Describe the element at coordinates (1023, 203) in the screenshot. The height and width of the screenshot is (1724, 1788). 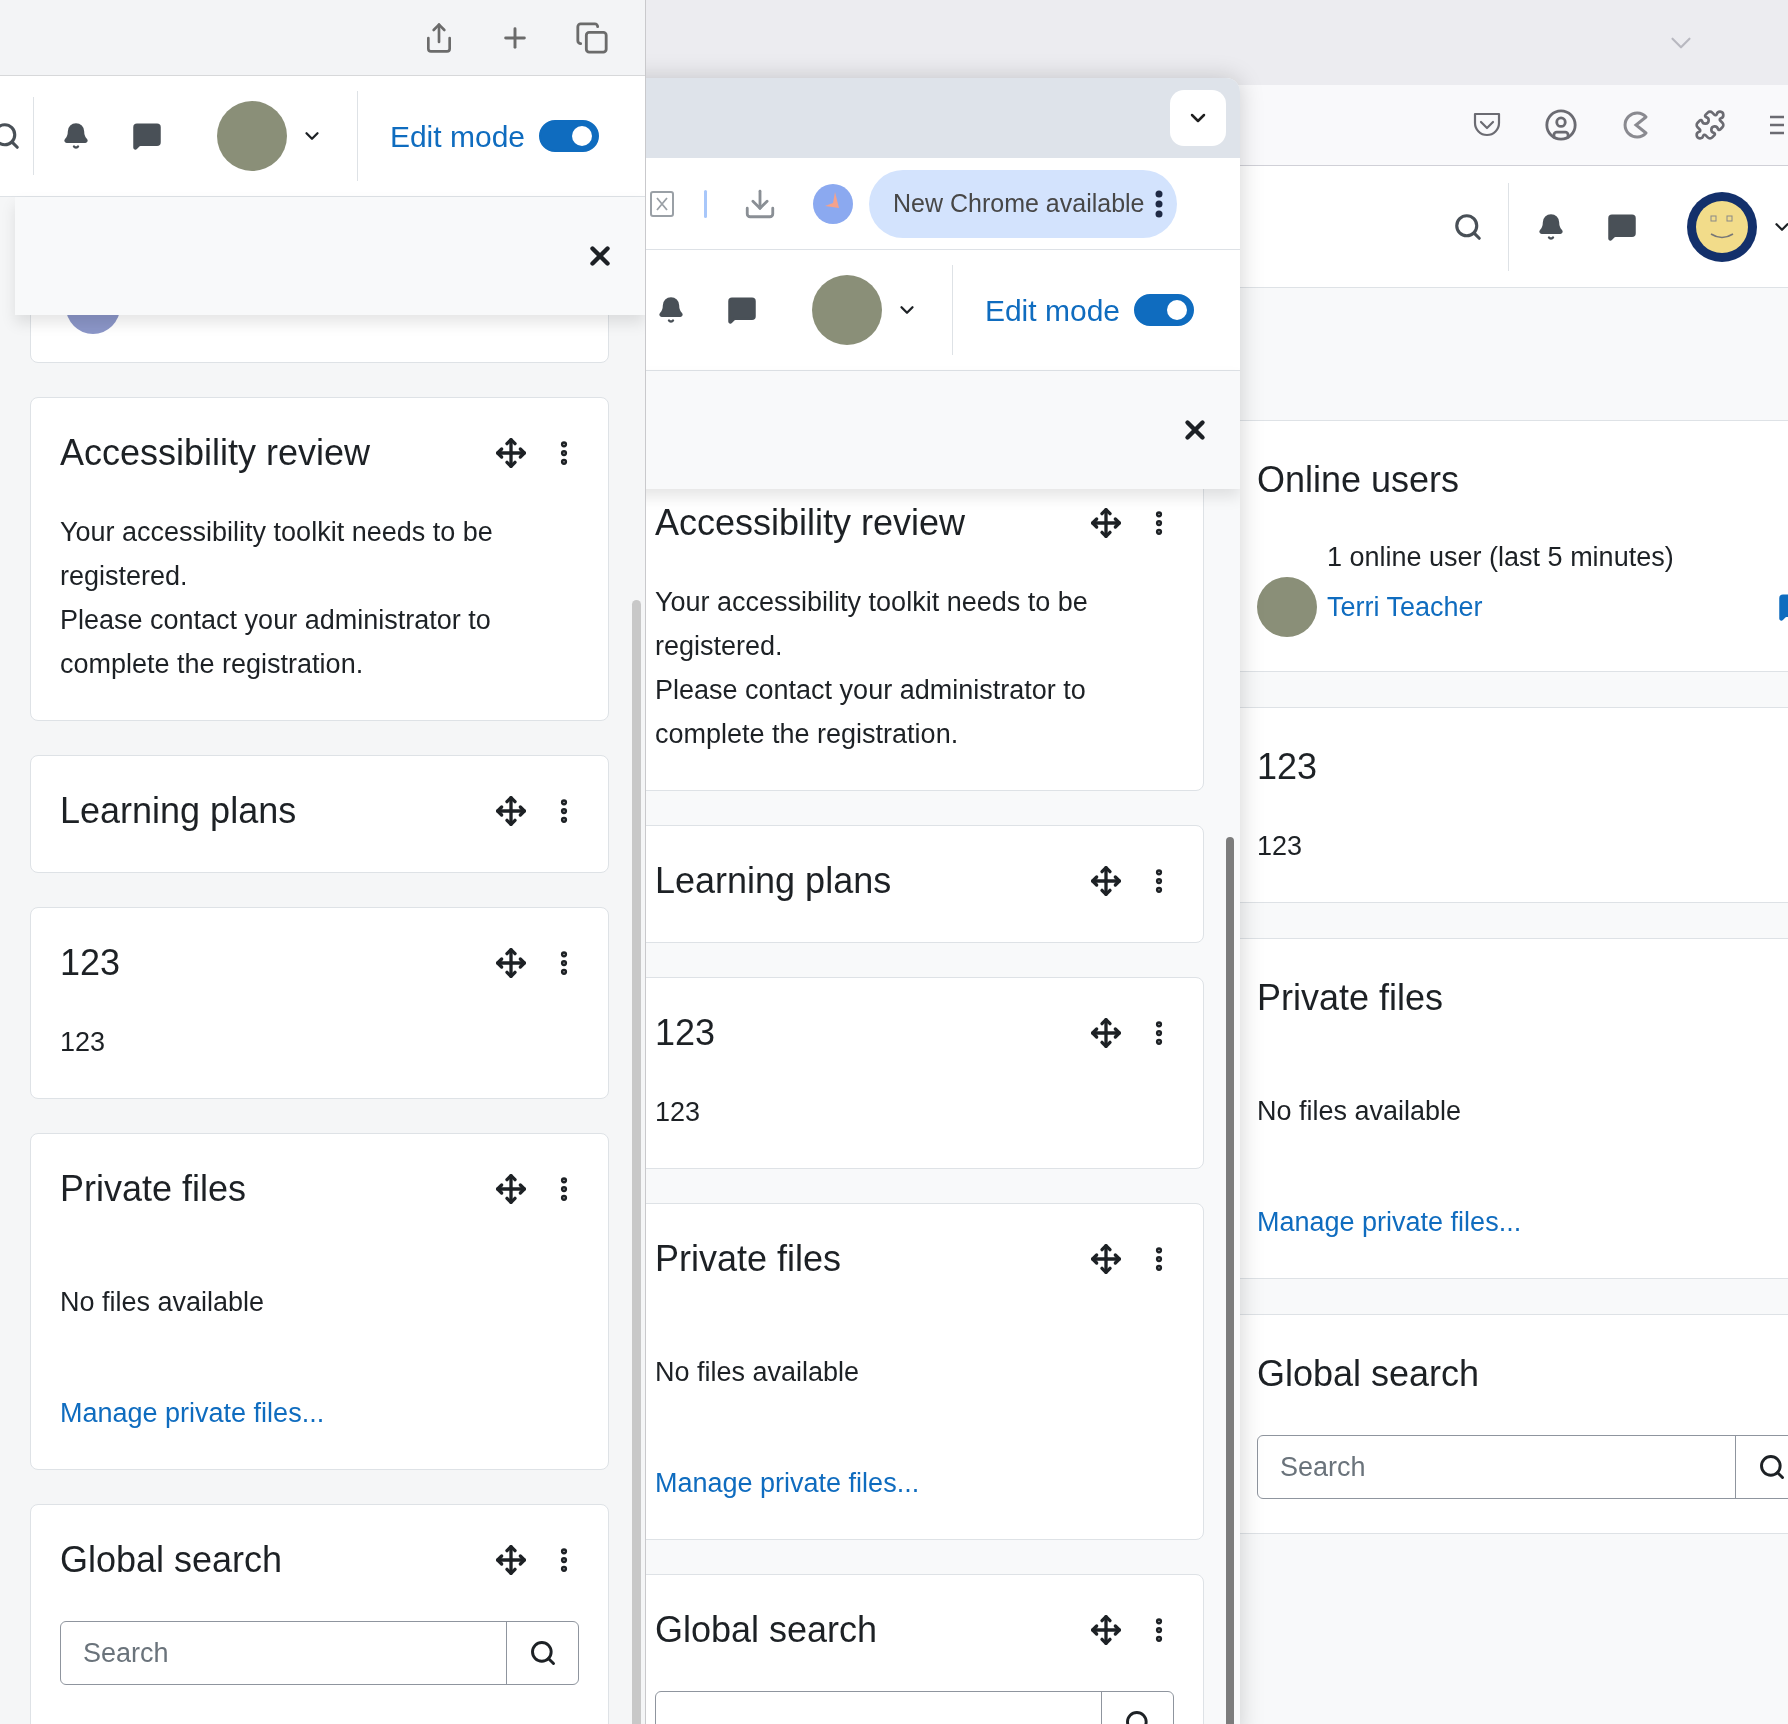
I see `update-chrome-button: New Chrome available` at that location.